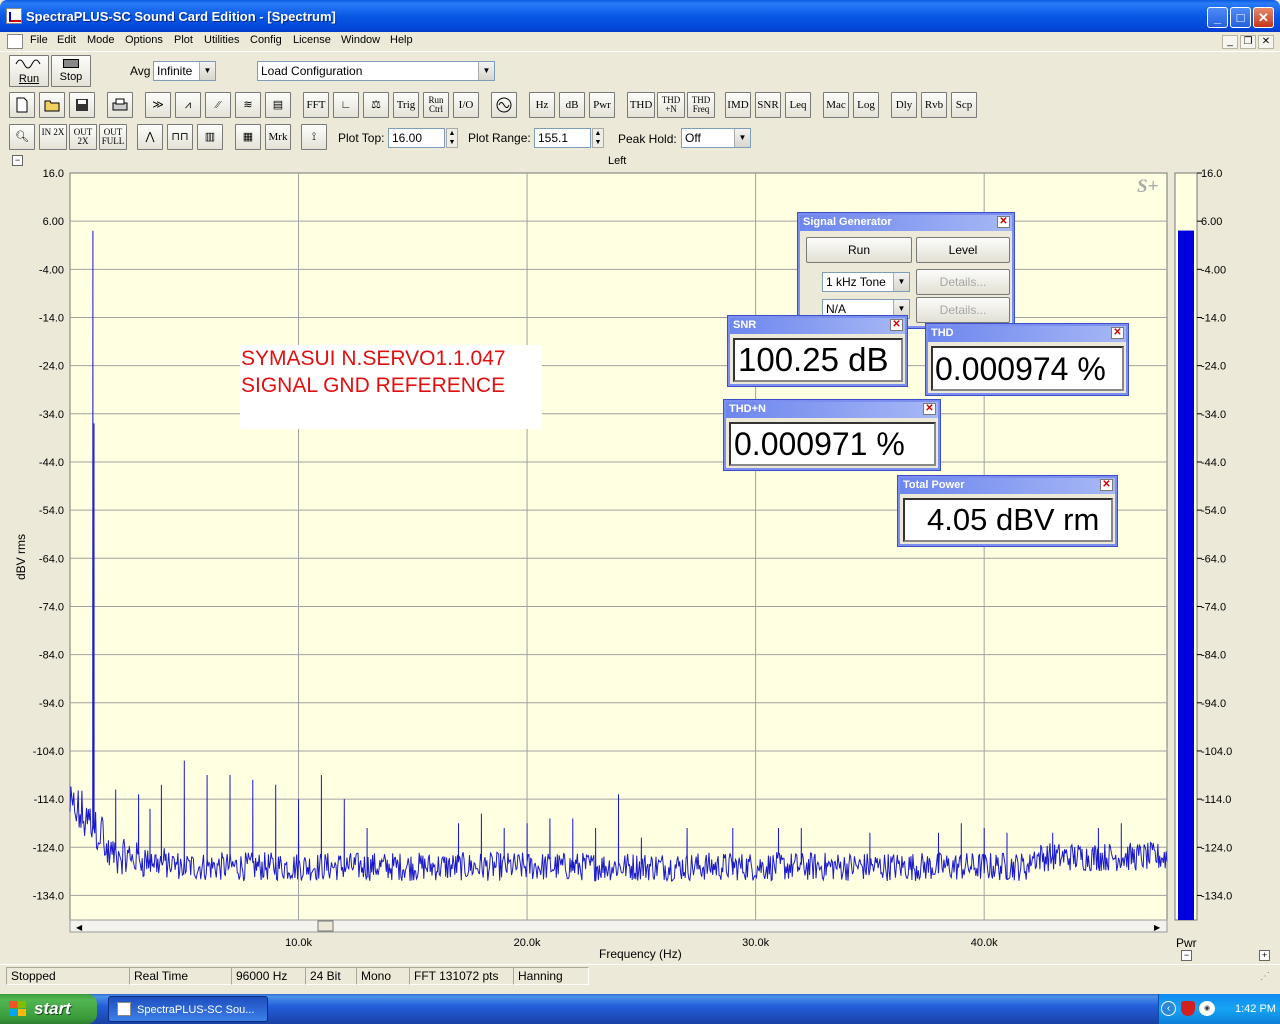 This screenshot has height=1024, width=1280. I want to click on x-axis-label: Frequency (Hz), so click(640, 954).